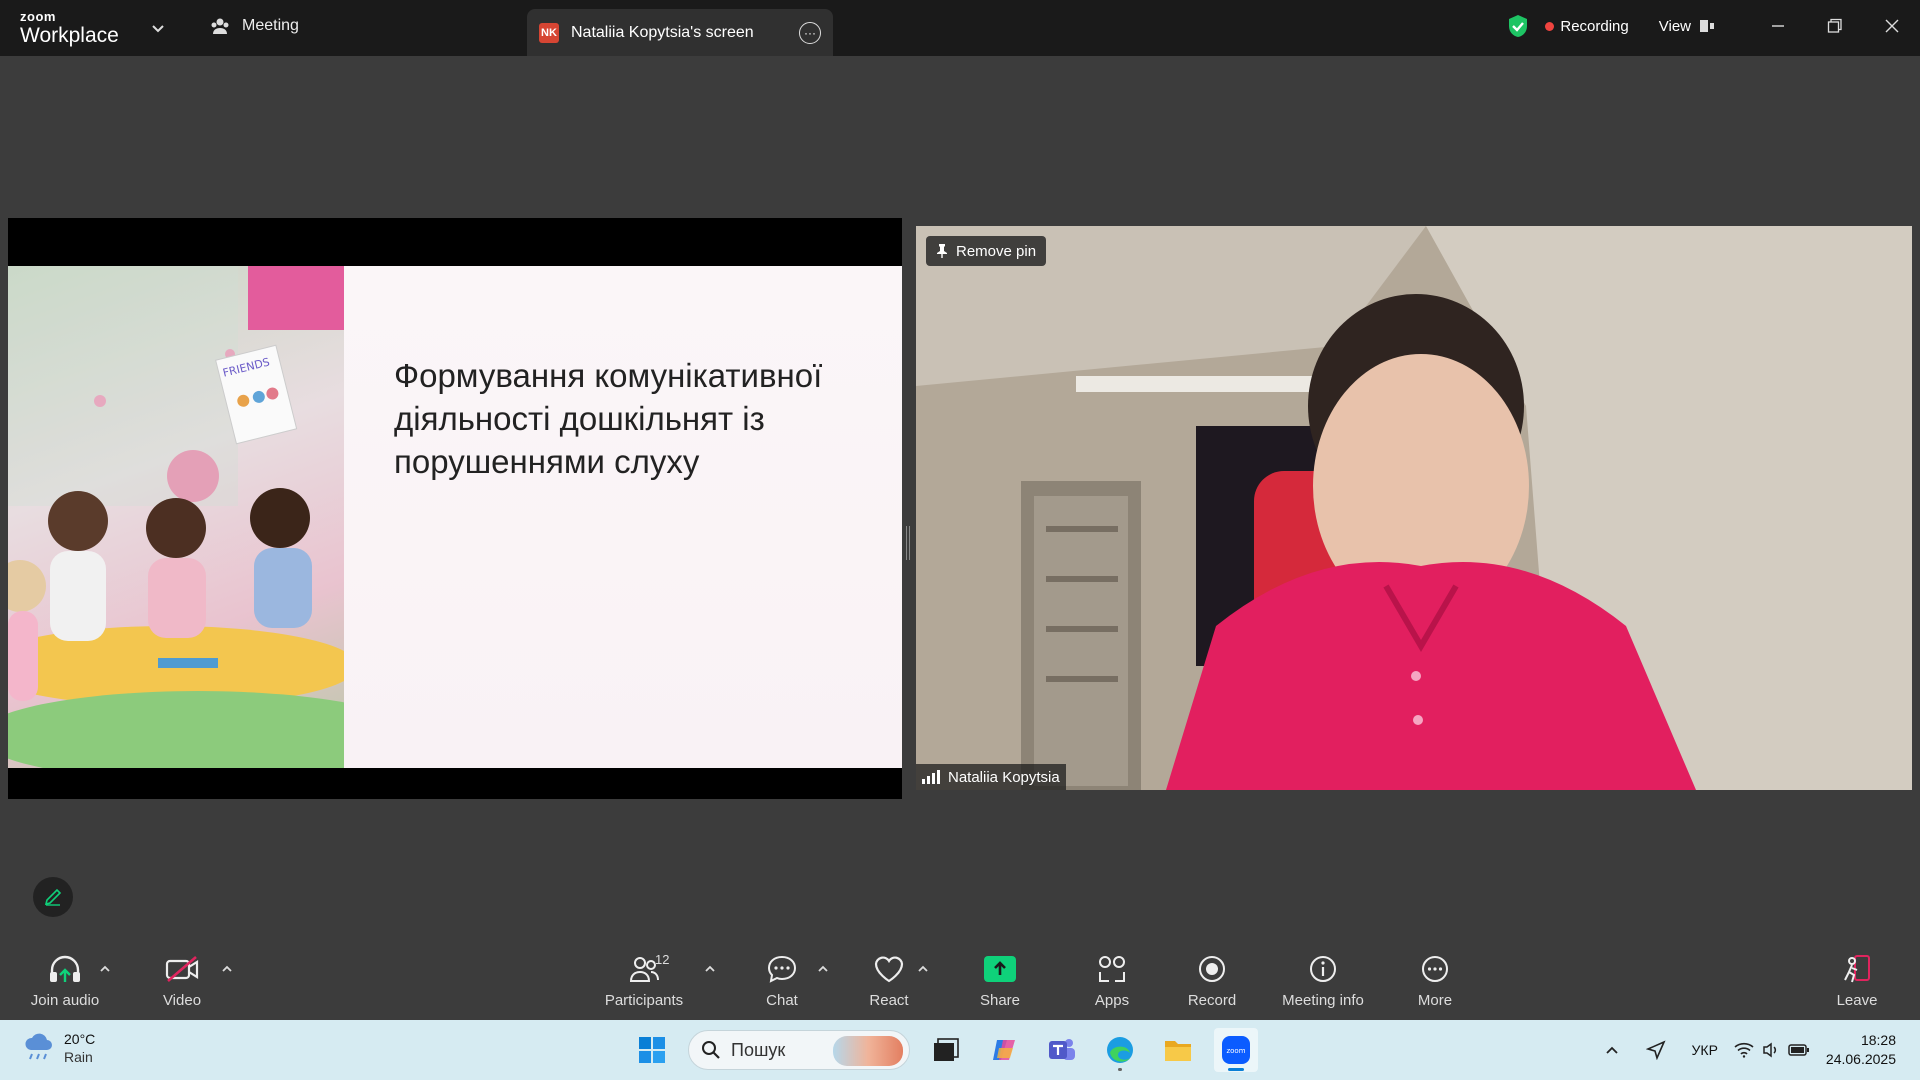  What do you see at coordinates (220, 26) in the screenshot?
I see `meeting-people-icon` at bounding box center [220, 26].